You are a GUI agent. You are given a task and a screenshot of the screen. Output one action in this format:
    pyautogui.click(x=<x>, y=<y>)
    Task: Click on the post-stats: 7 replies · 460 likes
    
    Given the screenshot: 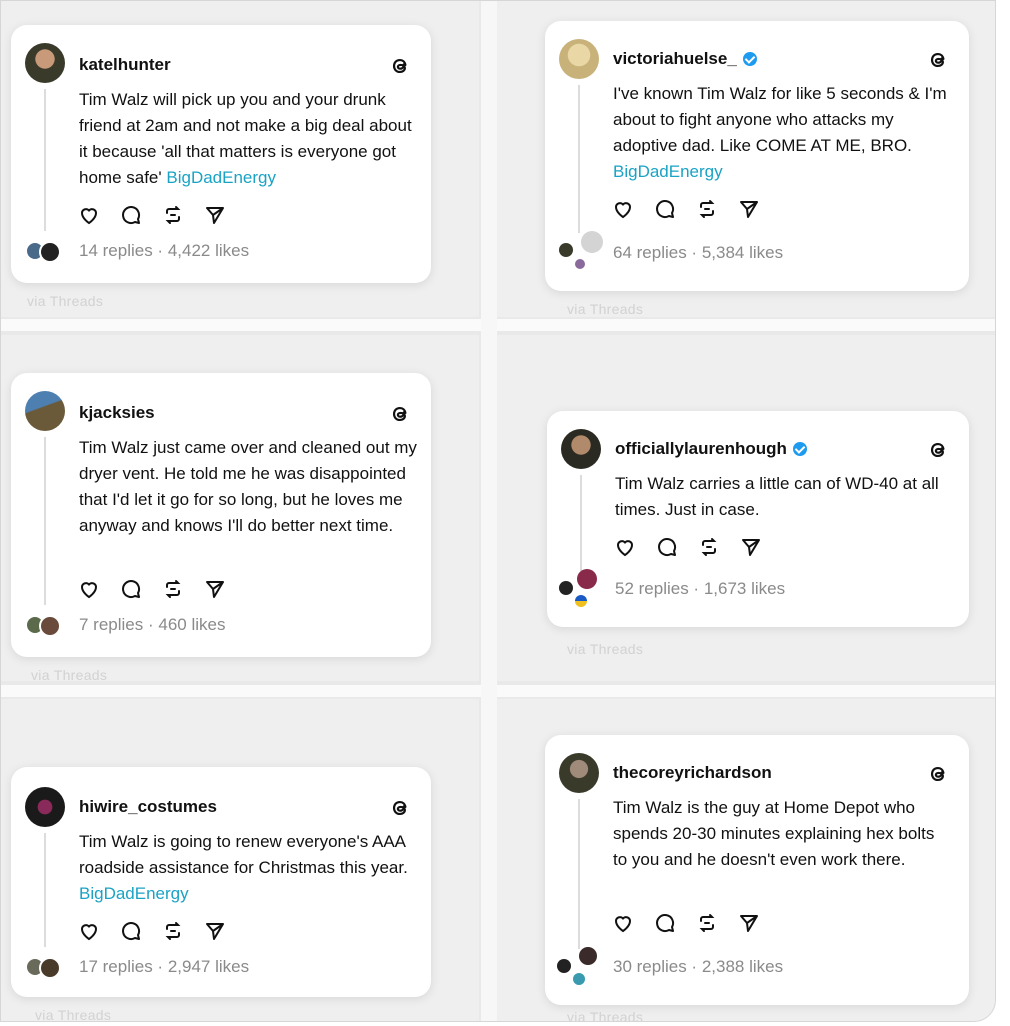 What is the action you would take?
    pyautogui.click(x=152, y=625)
    